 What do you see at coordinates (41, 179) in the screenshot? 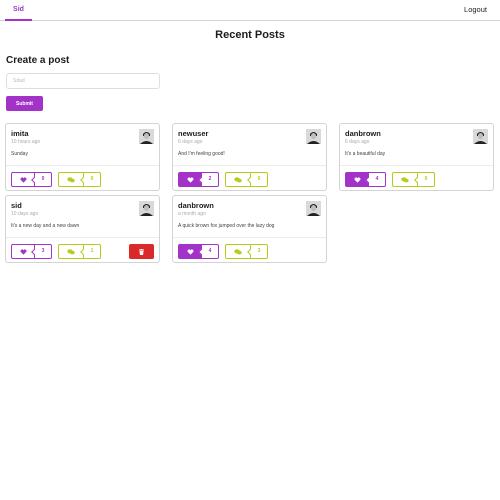
I see `like-count: 0` at bounding box center [41, 179].